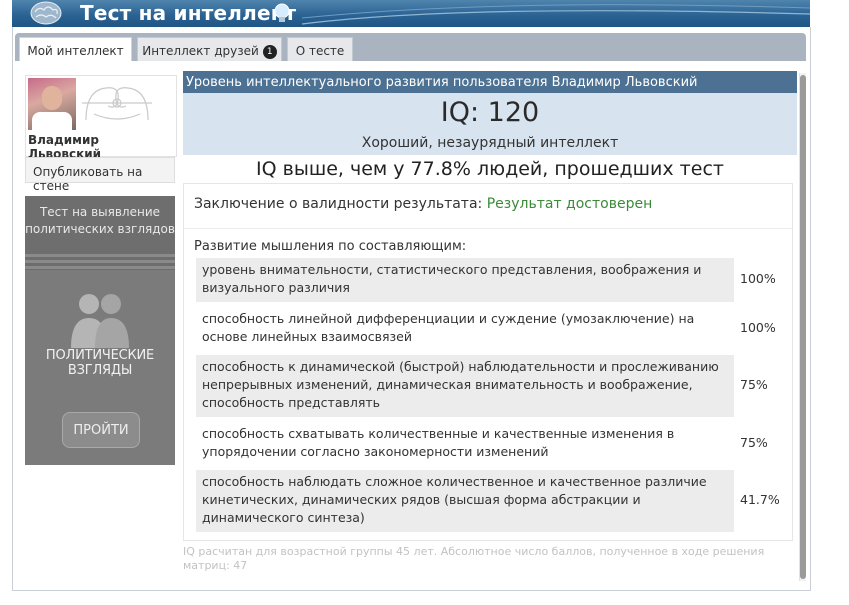 The width and height of the screenshot is (849, 605). Describe the element at coordinates (410, 47) in the screenshot. I see `tab-bar: Мой интеллект Интеллект друзей 1 О тесте` at that location.